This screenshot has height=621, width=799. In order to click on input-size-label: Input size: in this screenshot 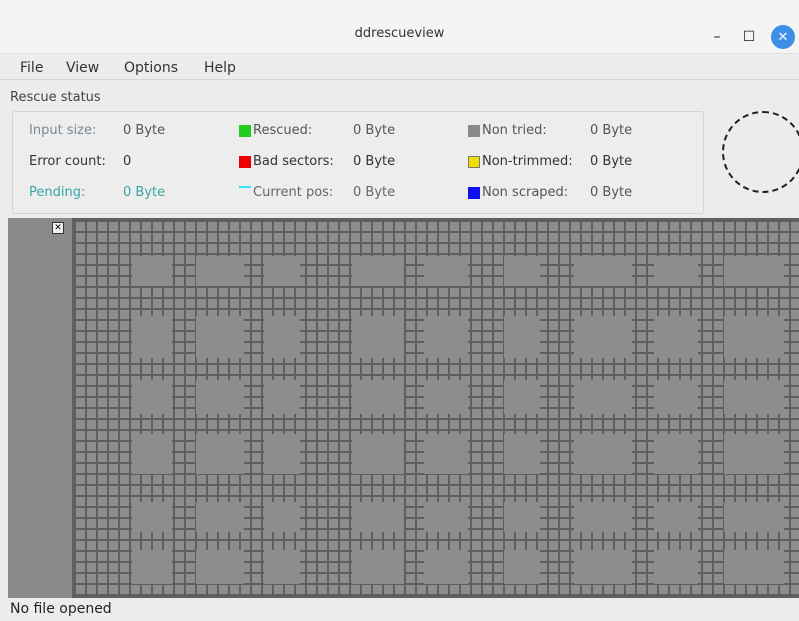, I will do `click(63, 130)`.